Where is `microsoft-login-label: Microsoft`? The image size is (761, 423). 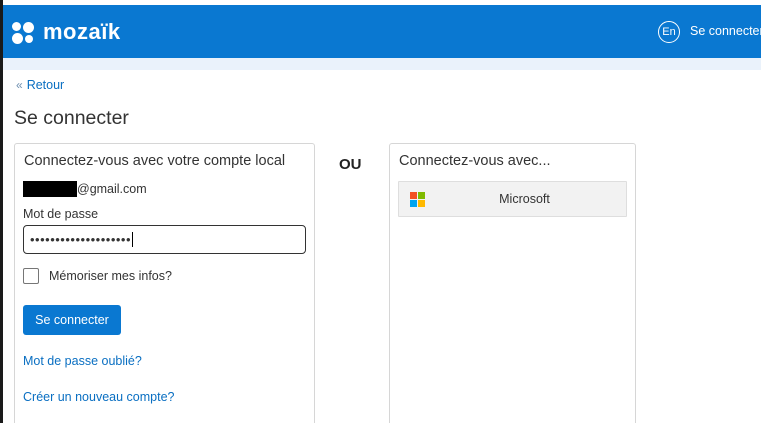 microsoft-login-label: Microsoft is located at coordinates (524, 199).